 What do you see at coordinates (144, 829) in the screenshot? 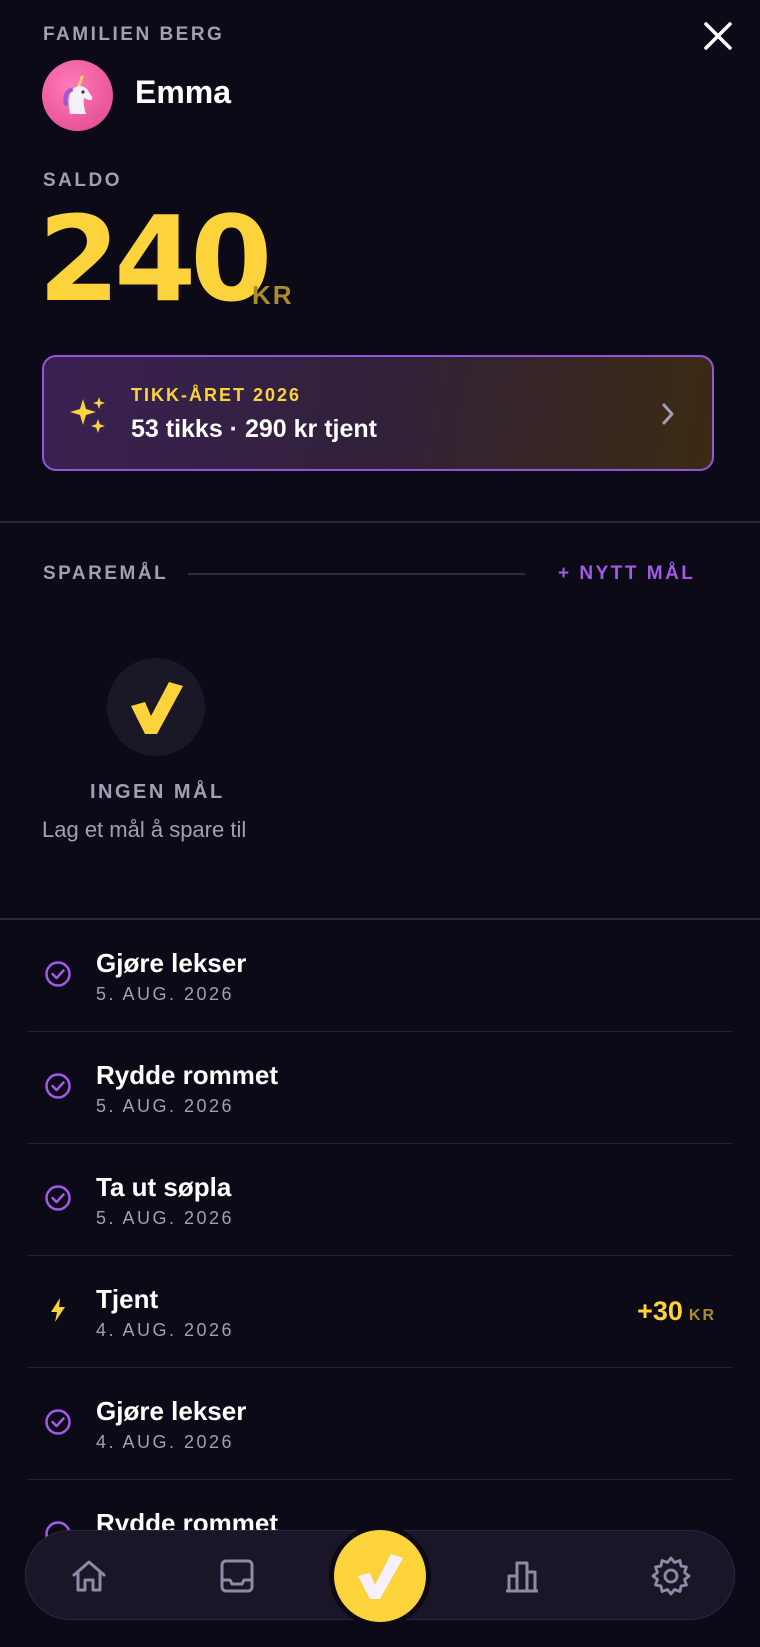
I see `empty-goals-subtitle: Lag et mål å spare til` at bounding box center [144, 829].